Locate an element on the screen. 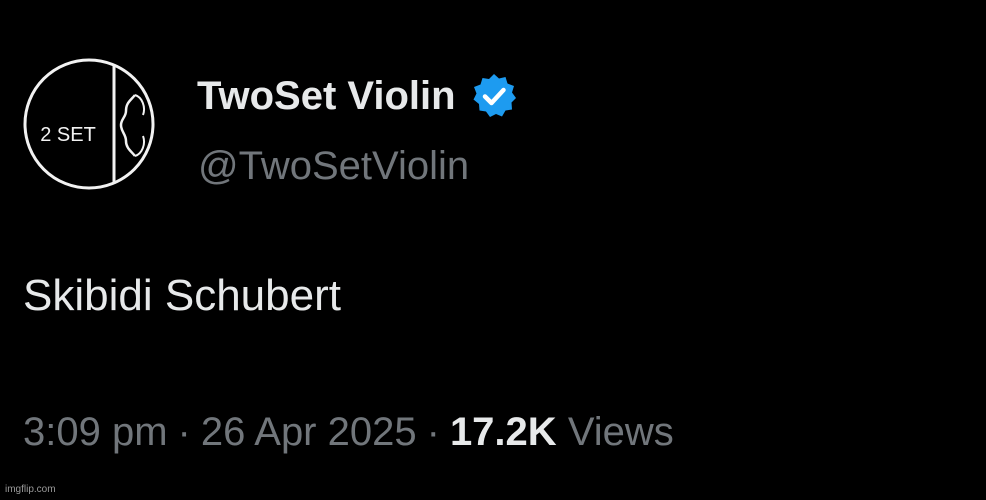 This screenshot has height=500, width=986. watermark: imgflip.com is located at coordinates (30, 489).